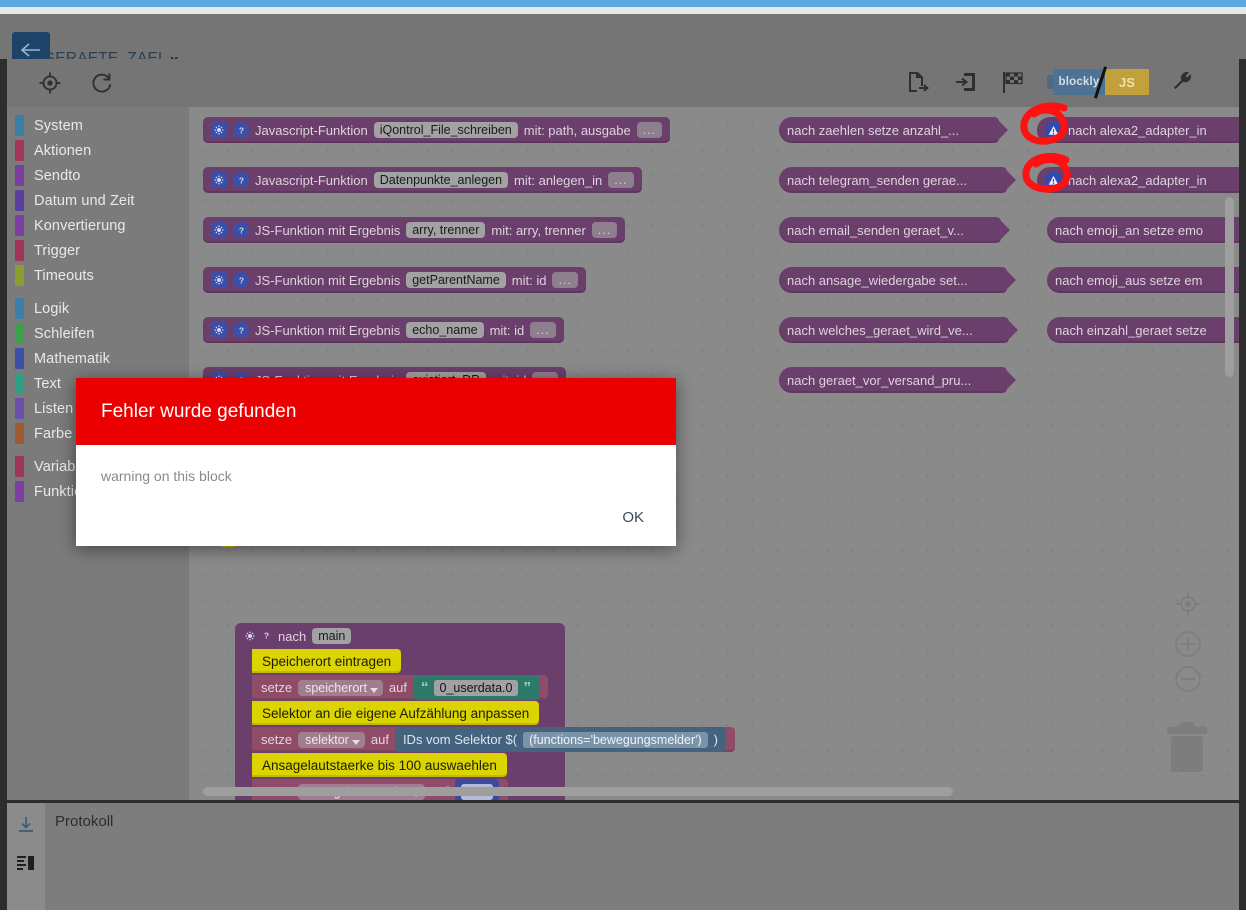 This screenshot has width=1246, height=918. What do you see at coordinates (3, 855) in the screenshot?
I see `log-left-rail` at bounding box center [3, 855].